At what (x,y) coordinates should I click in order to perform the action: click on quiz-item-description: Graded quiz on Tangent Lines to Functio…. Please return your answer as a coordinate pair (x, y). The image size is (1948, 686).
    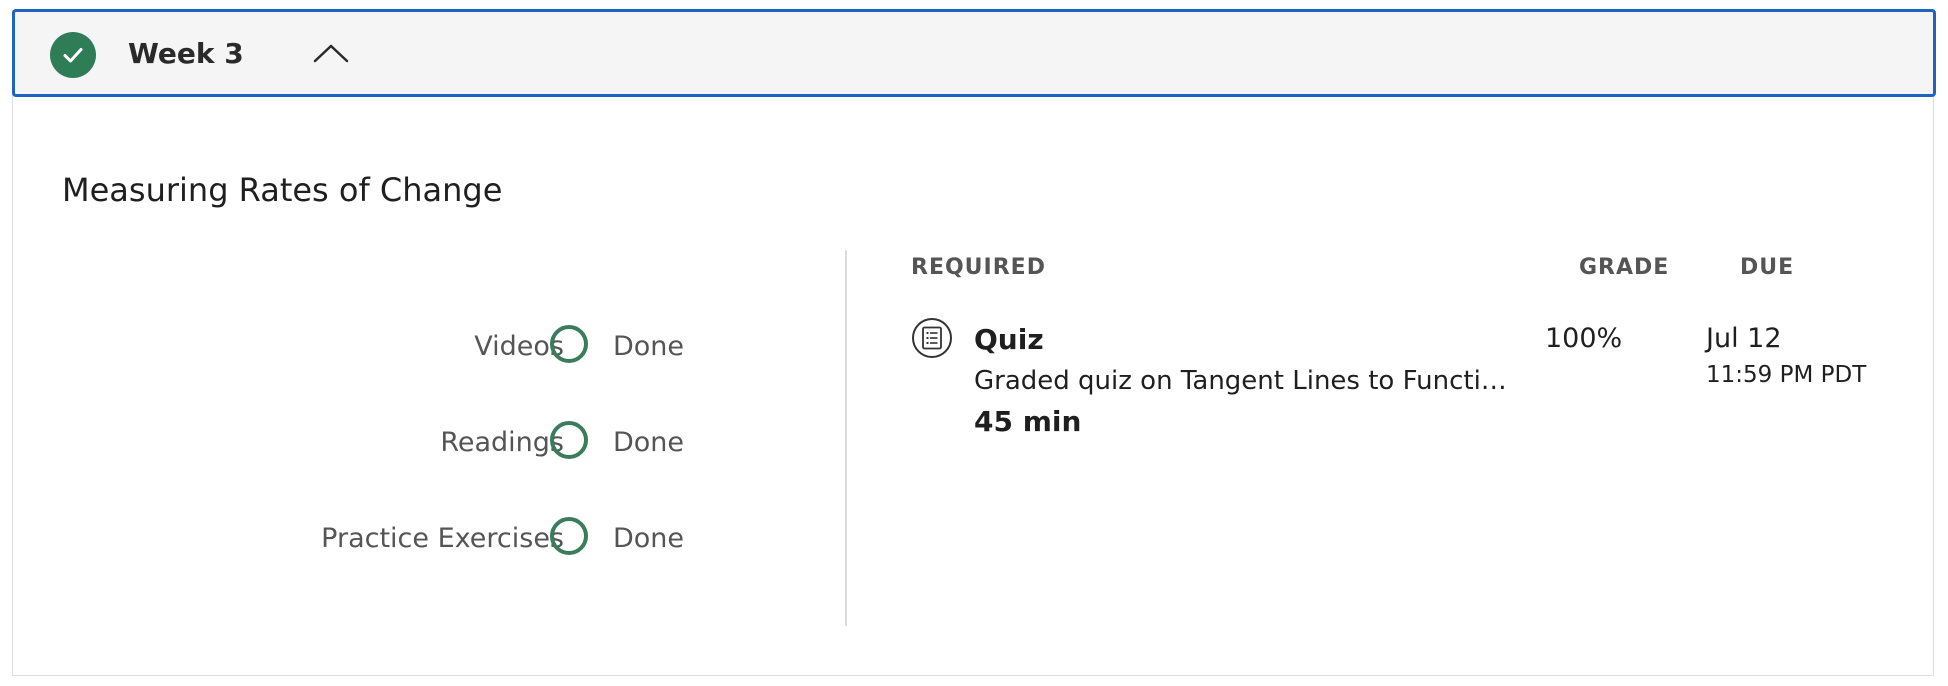
    Looking at the image, I should click on (1247, 381).